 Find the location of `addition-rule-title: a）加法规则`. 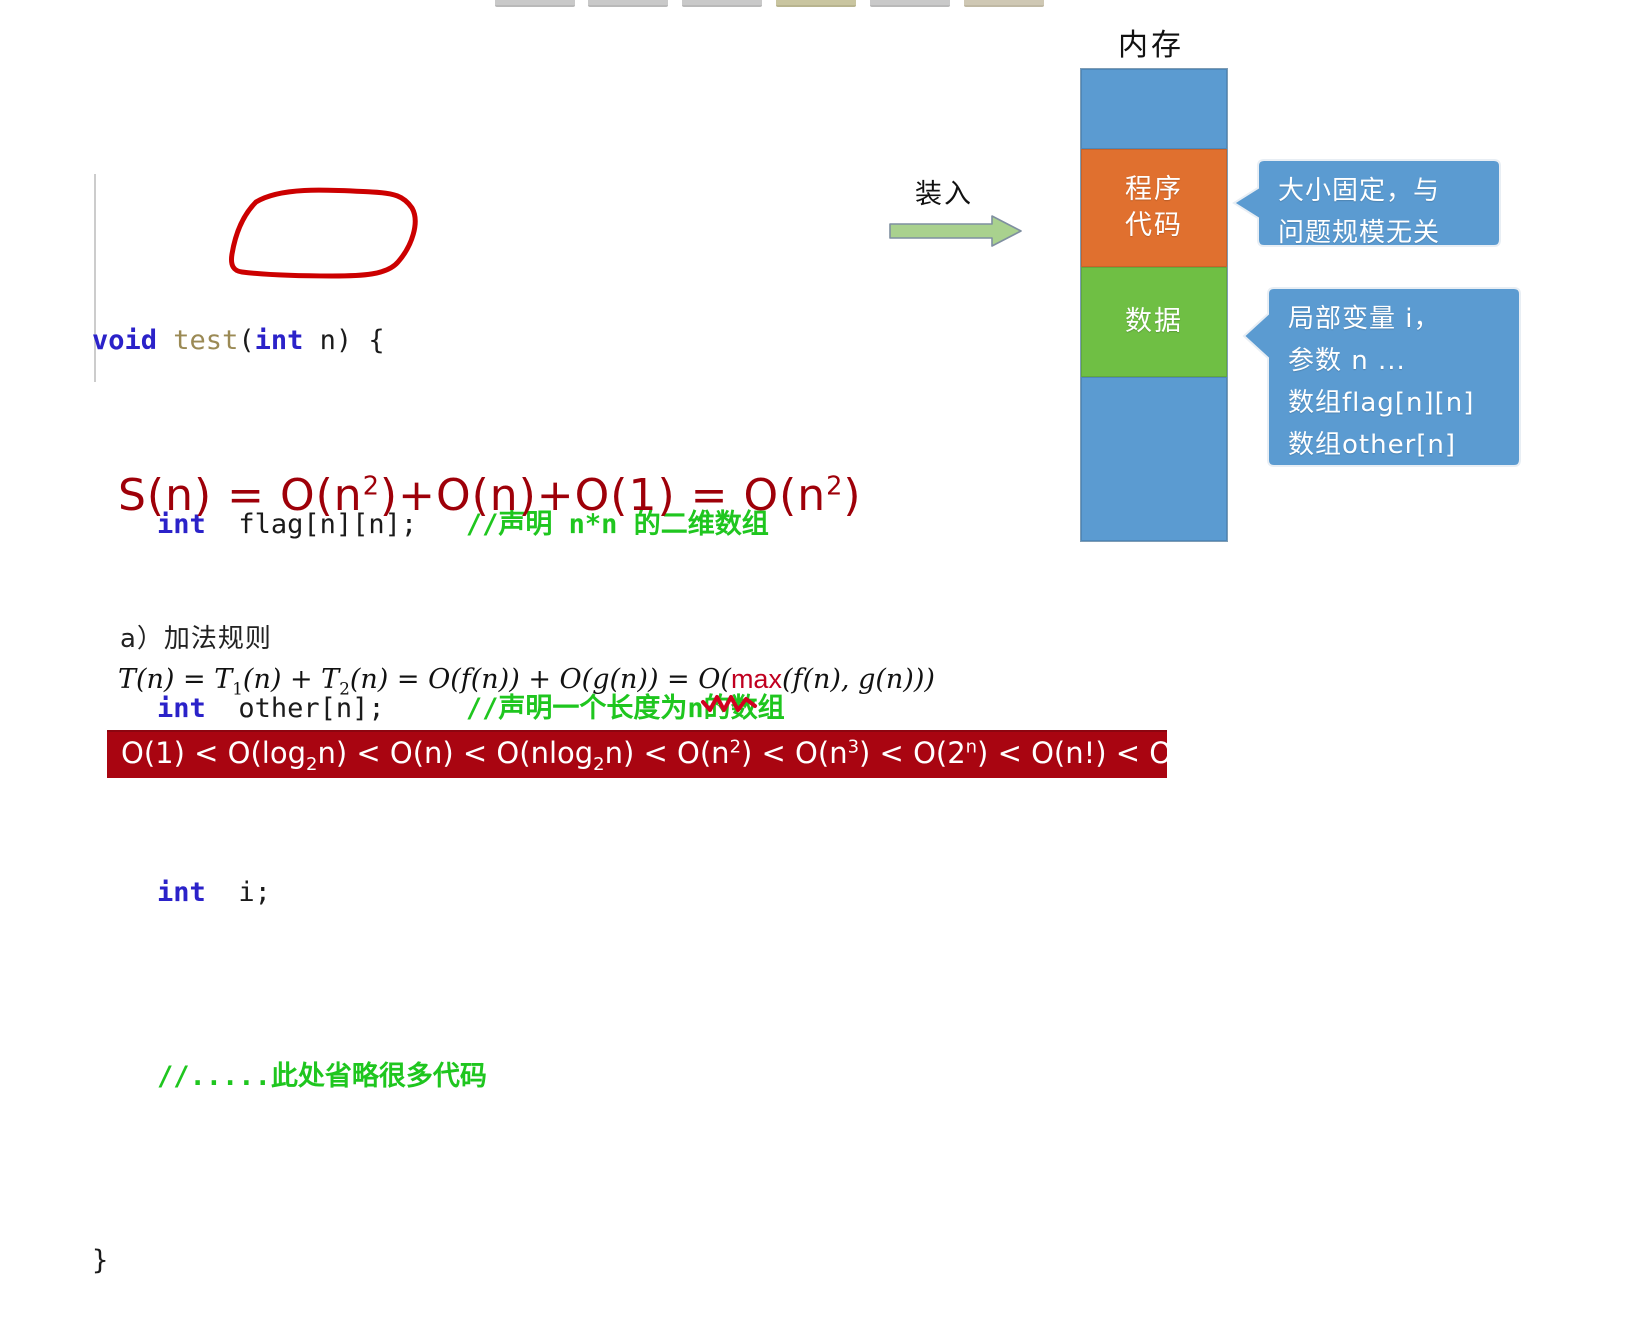

addition-rule-title: a）加法规则 is located at coordinates (196, 639).